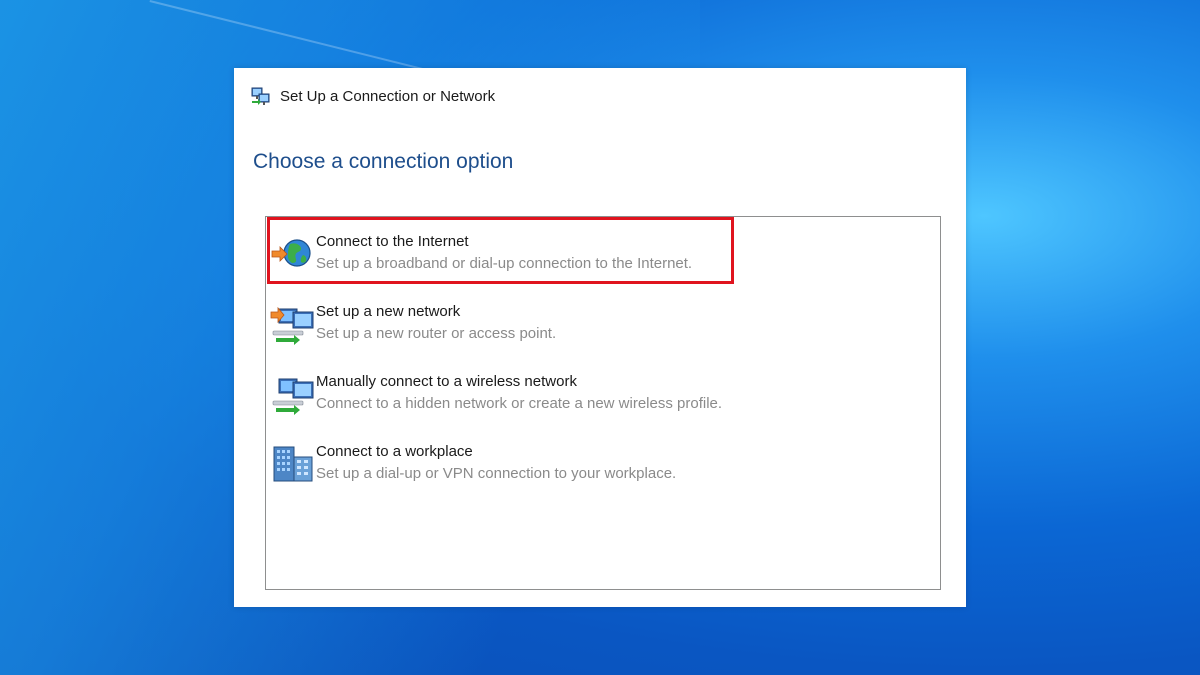 The width and height of the screenshot is (1200, 675). What do you see at coordinates (388, 96) in the screenshot?
I see `dialog-title: Set Up a Connection or Network` at bounding box center [388, 96].